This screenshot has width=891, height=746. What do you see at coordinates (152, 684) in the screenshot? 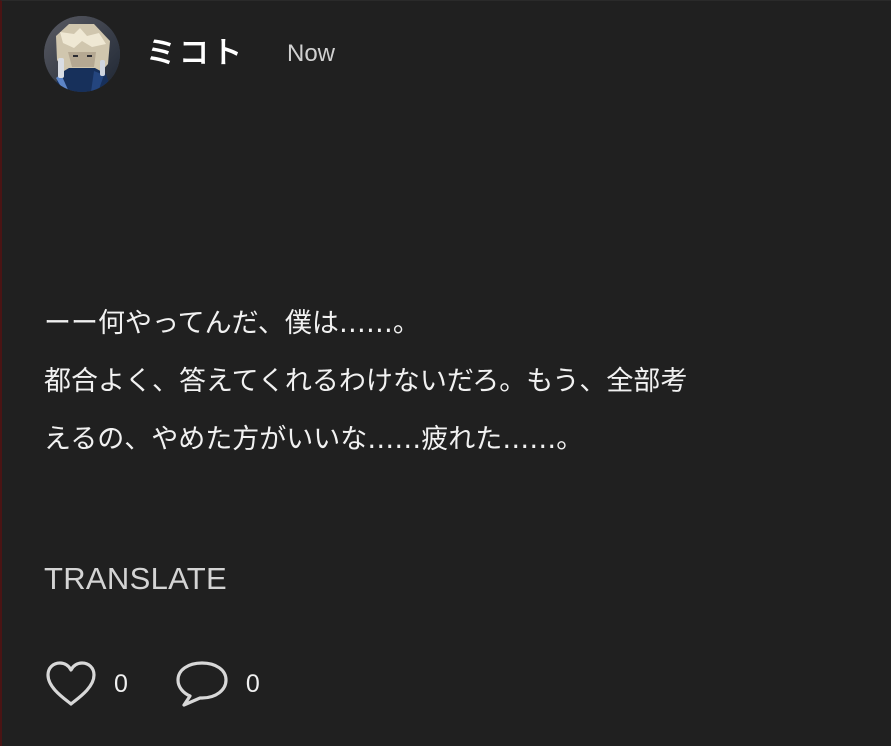
I see `post-actions: 0 0` at bounding box center [152, 684].